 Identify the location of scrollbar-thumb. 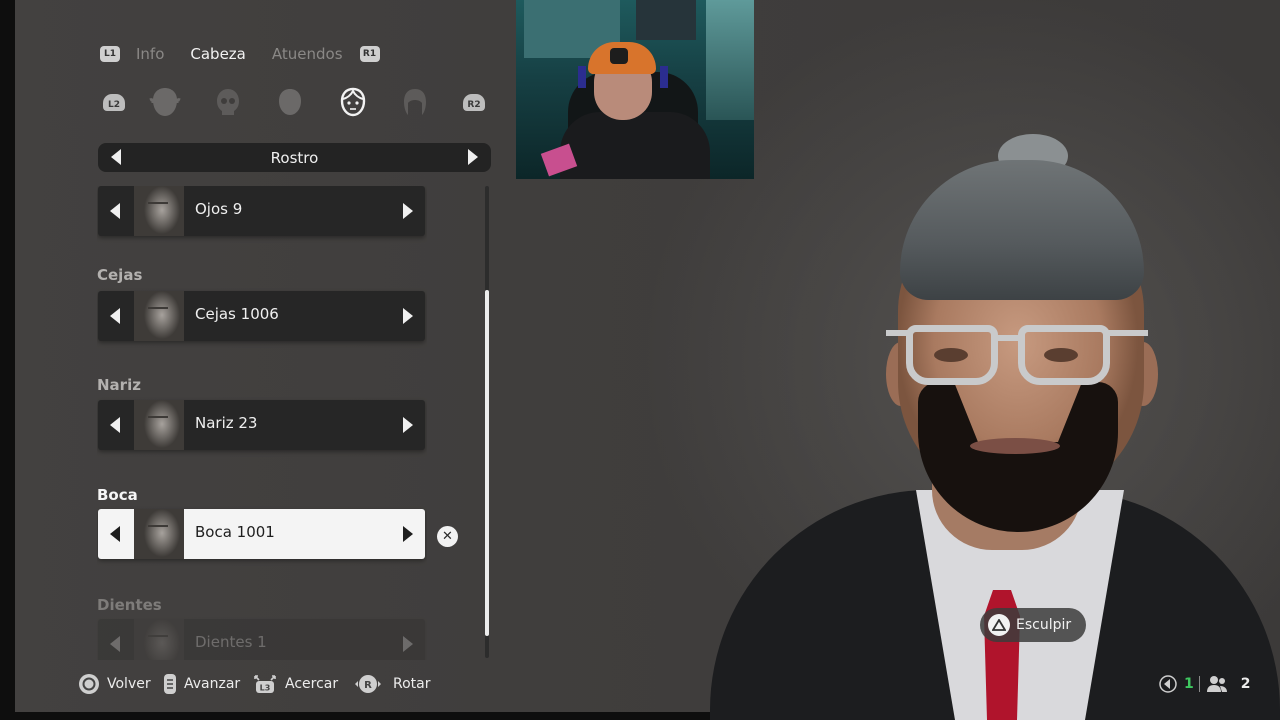
(487, 463).